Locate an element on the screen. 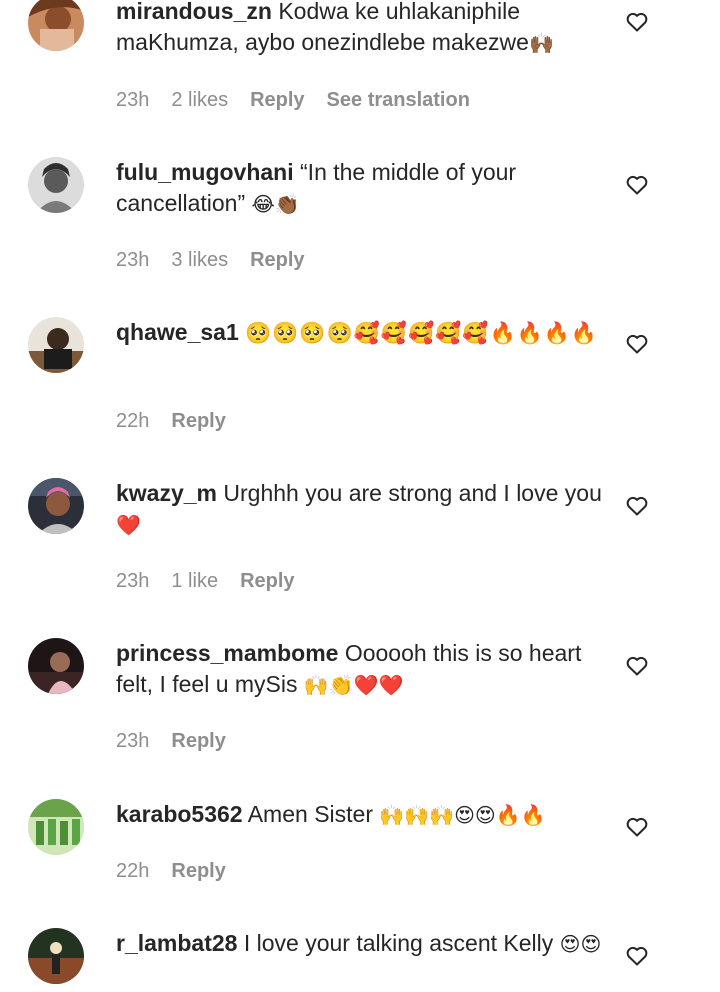 The image size is (720, 992). comment-meta: 23h 1 like Reply is located at coordinates (205, 581).